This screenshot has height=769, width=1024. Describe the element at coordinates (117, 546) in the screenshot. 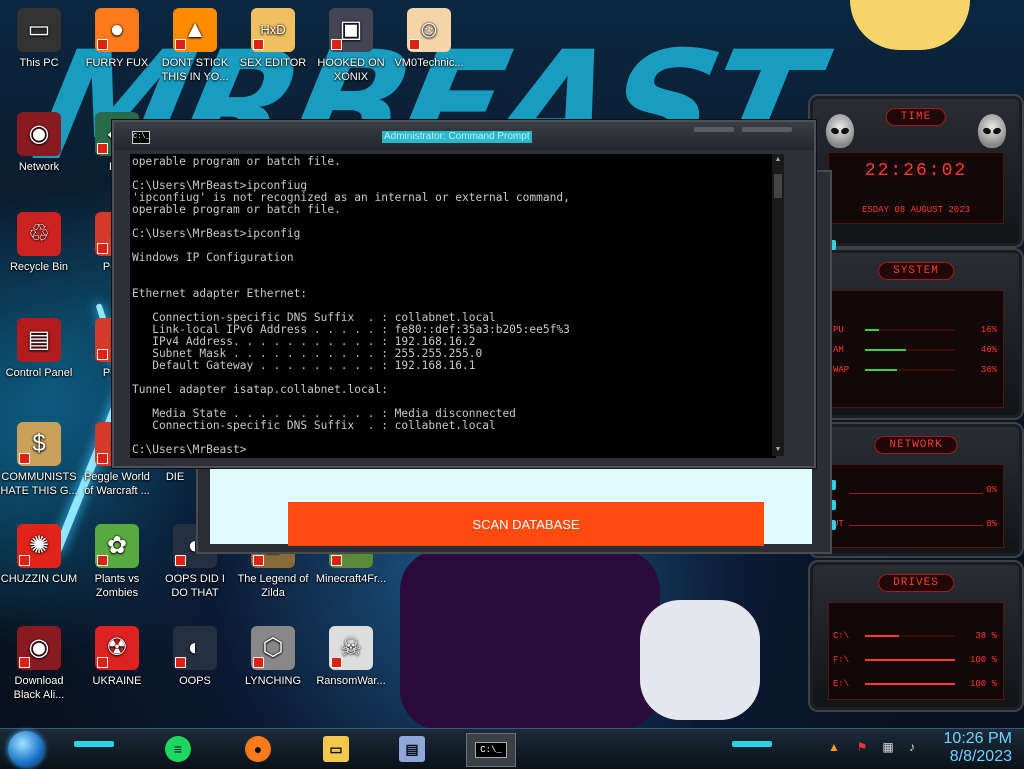

I see `plants-vs-zombies-icon: ✿` at that location.